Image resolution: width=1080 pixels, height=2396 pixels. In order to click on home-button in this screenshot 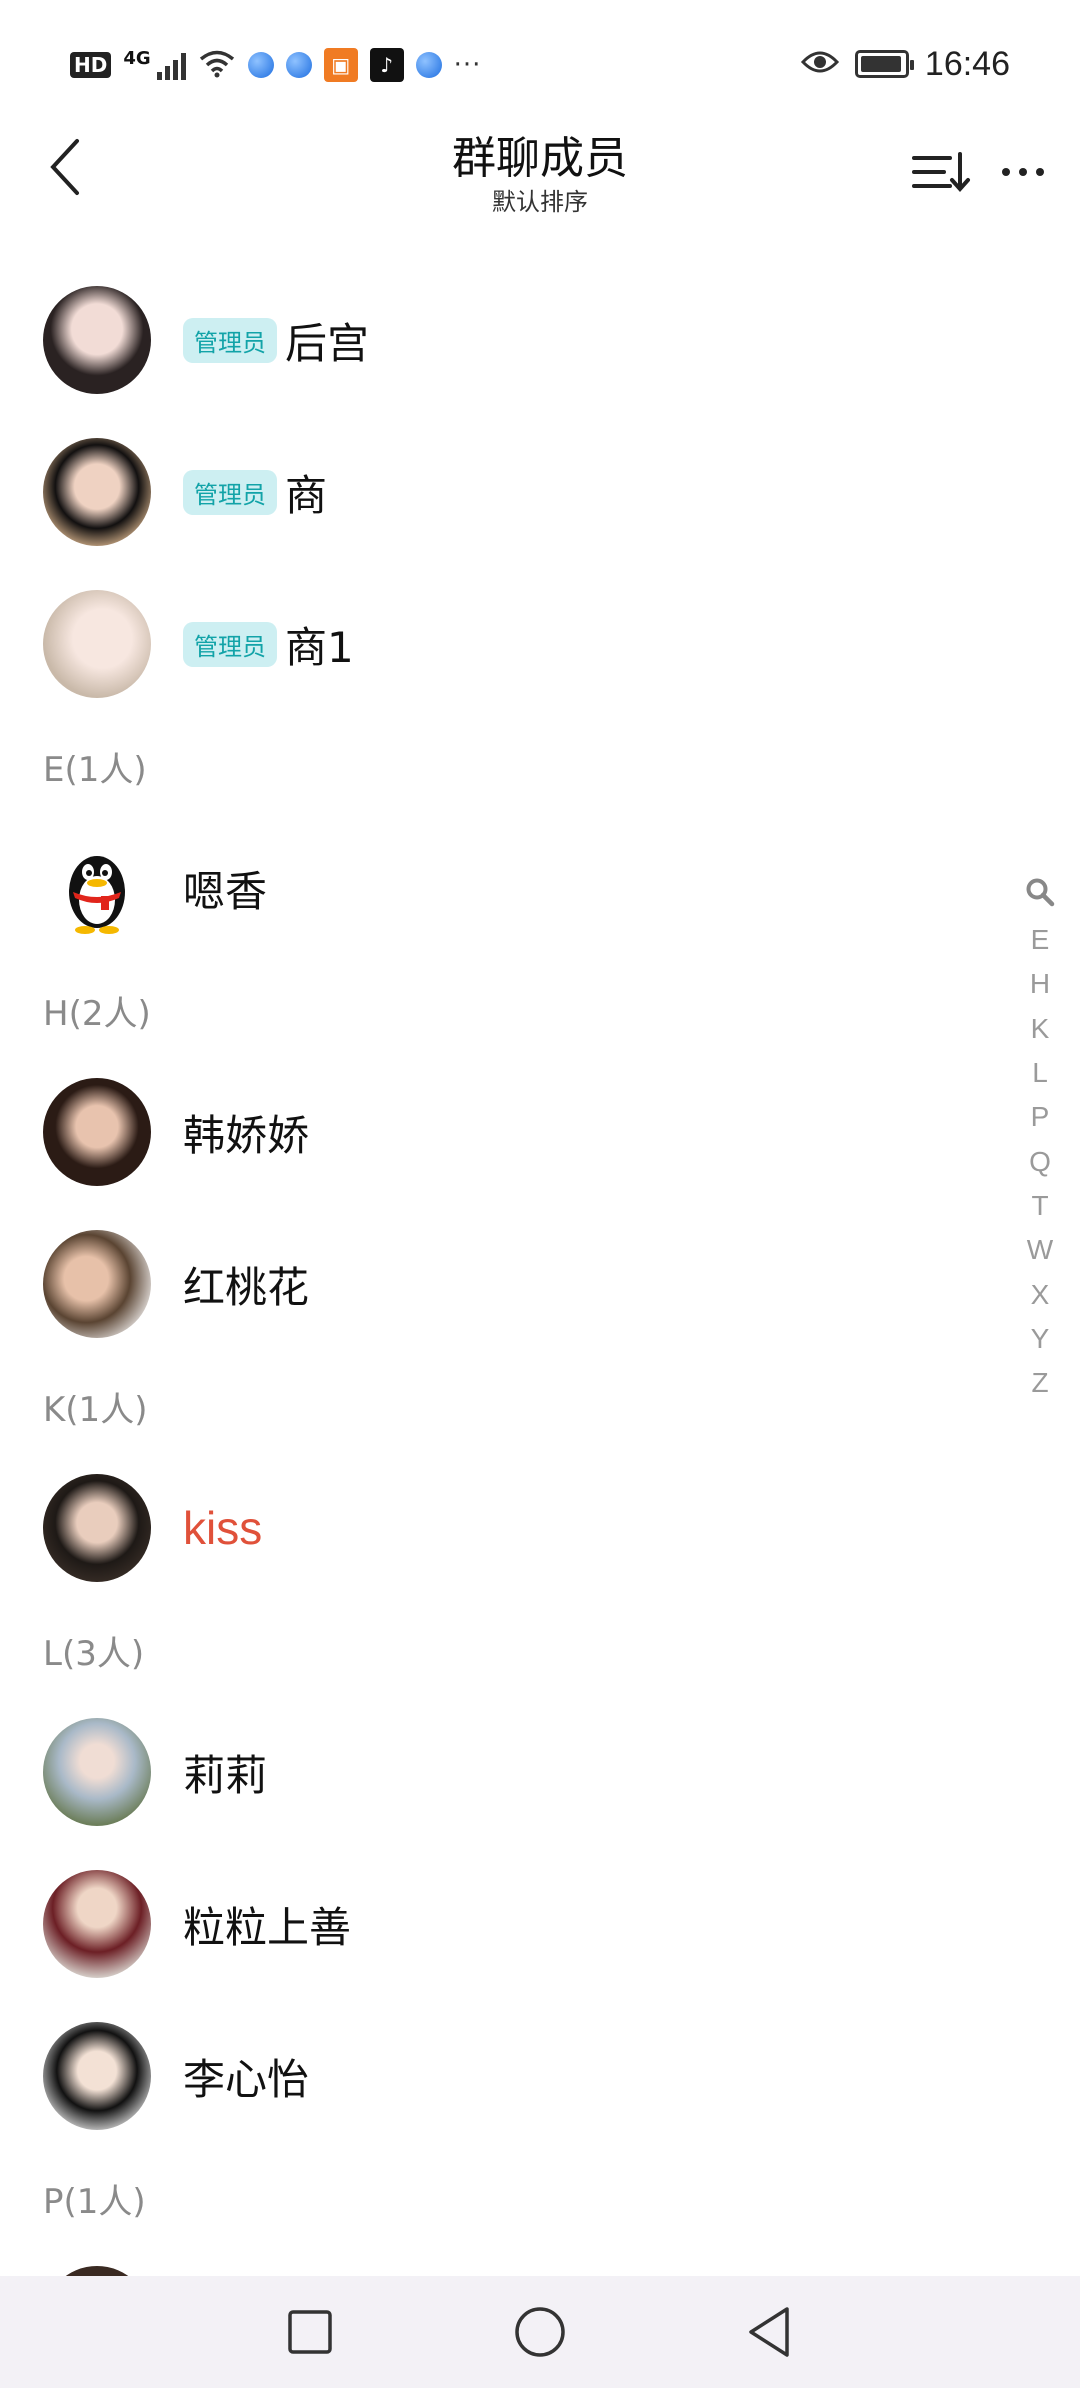, I will do `click(540, 2332)`.